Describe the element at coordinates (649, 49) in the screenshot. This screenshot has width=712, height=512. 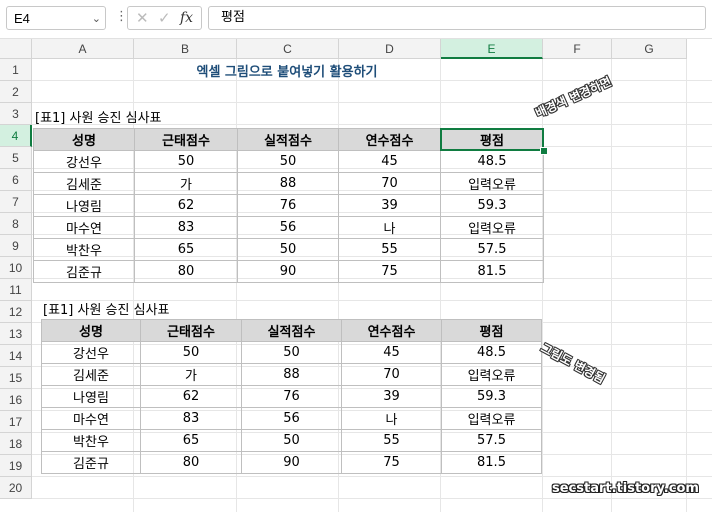
I see `column-header-g: G` at that location.